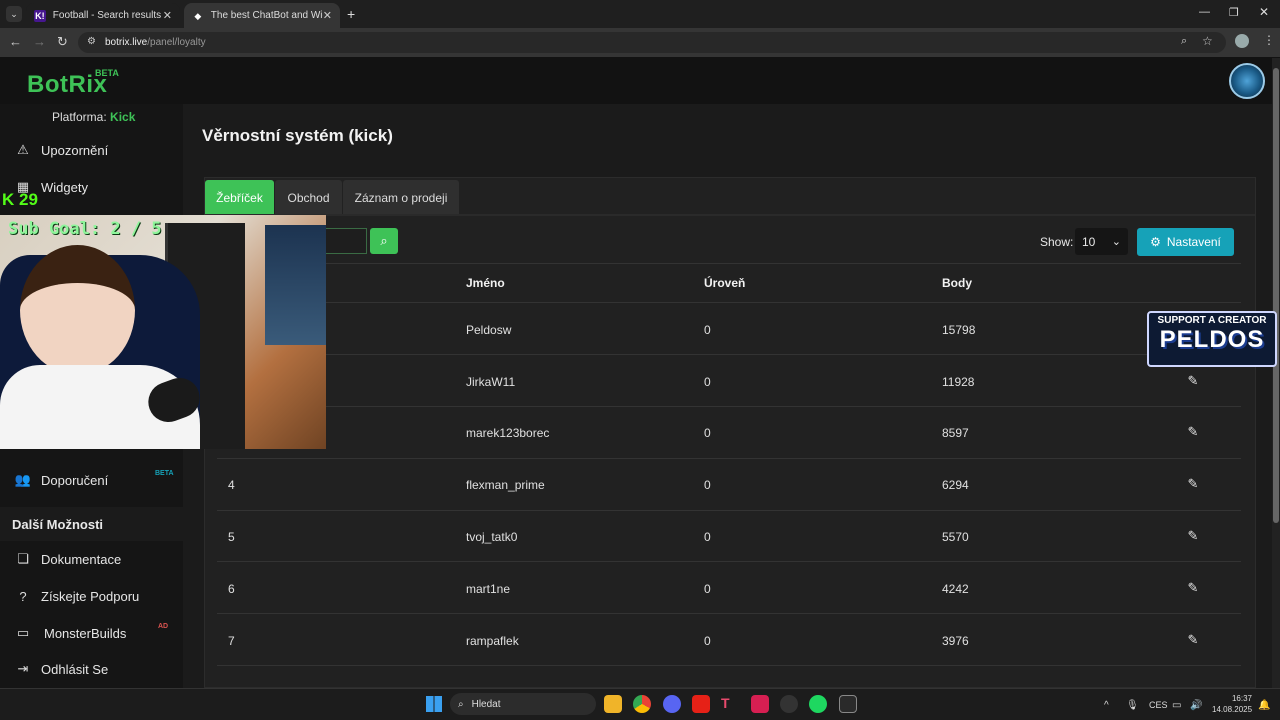 The width and height of the screenshot is (1280, 720). What do you see at coordinates (266, 15) in the screenshot?
I see `tab-title: The best ChatBot and Widgets` at bounding box center [266, 15].